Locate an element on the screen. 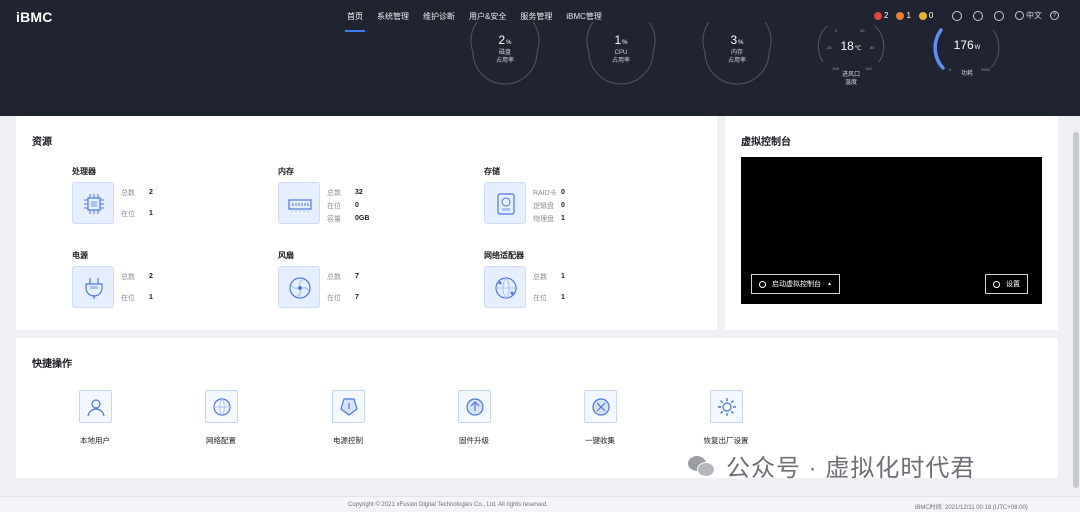  help-icon: ? is located at coordinates (1054, 15).